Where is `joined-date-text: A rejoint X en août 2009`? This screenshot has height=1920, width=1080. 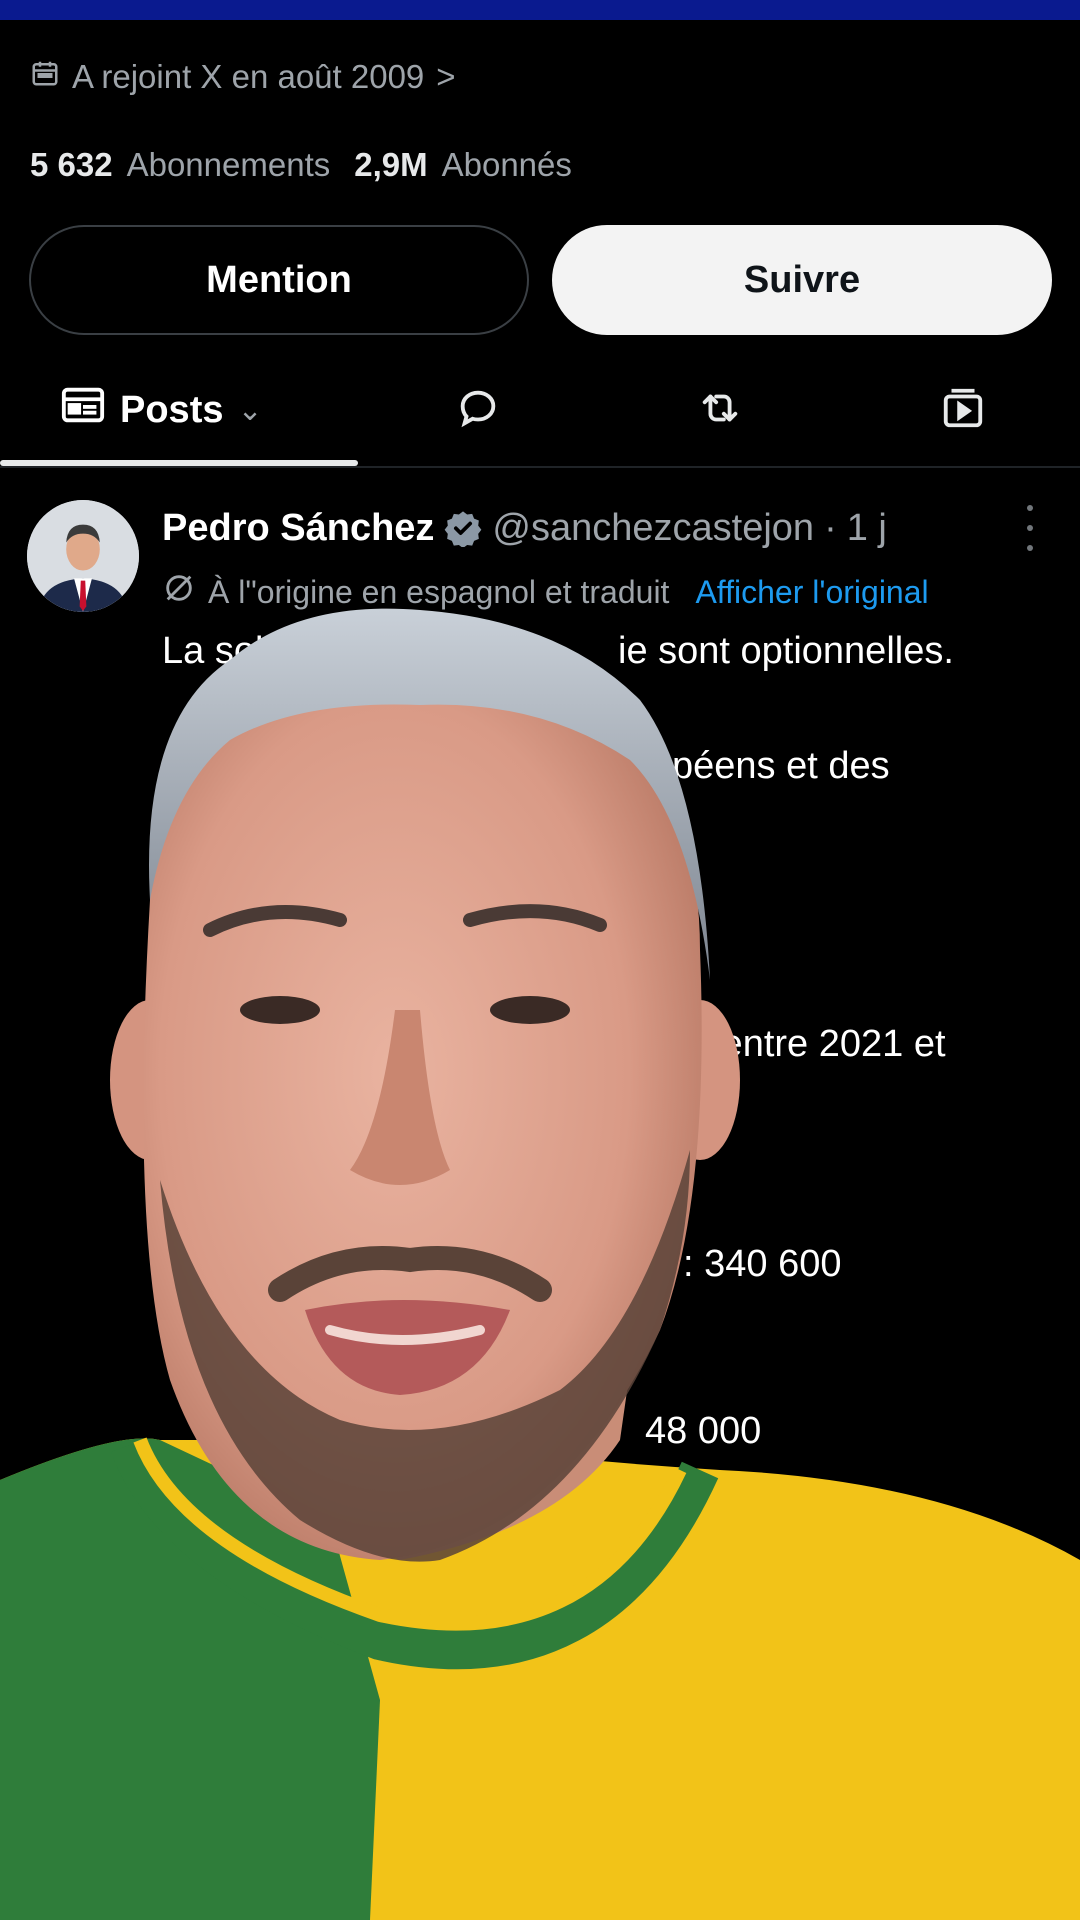 joined-date-text: A rejoint X en août 2009 is located at coordinates (248, 76).